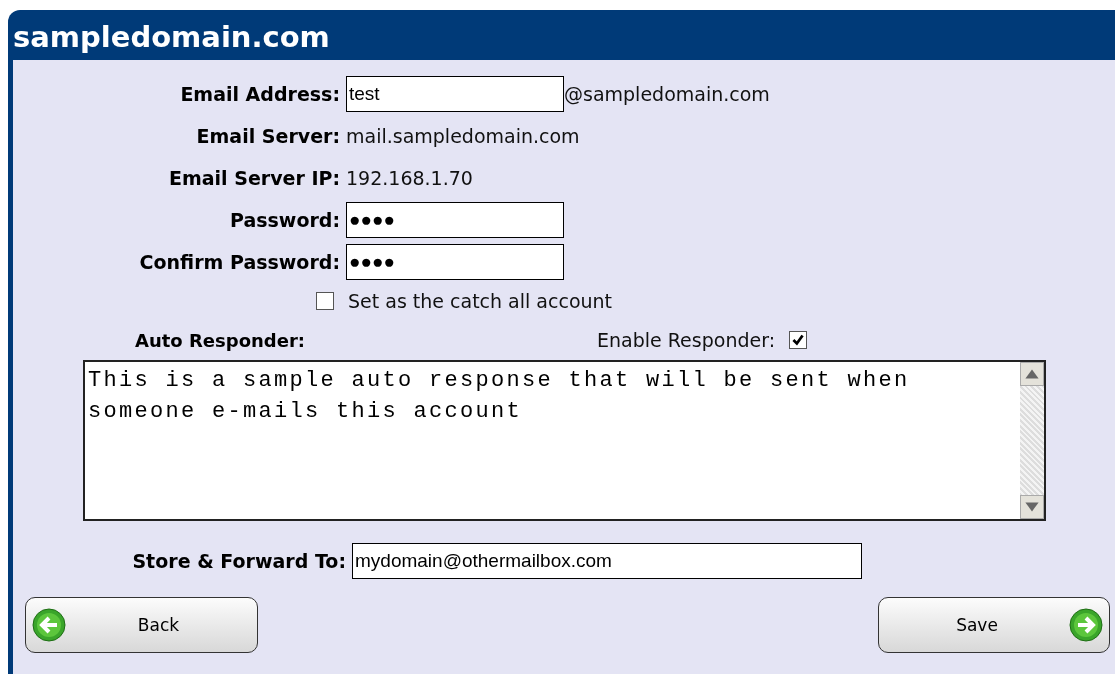  What do you see at coordinates (409, 178) in the screenshot?
I see `field-value: 192.168.1.70` at bounding box center [409, 178].